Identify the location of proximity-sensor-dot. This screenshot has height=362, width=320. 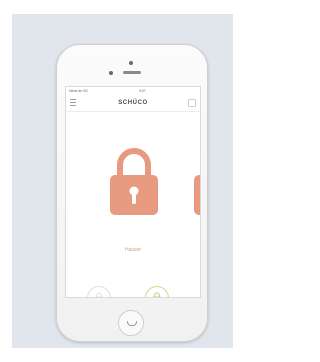
(111, 73).